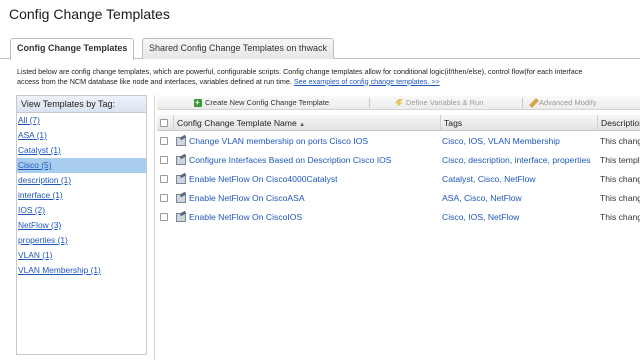 This screenshot has height=360, width=640. I want to click on tag-filter-item: Cisco (5), so click(81, 165).